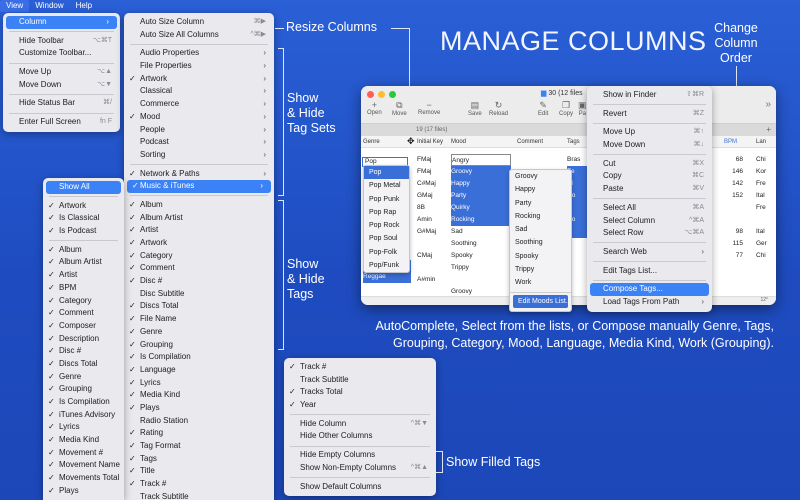 Image resolution: width=800 pixels, height=500 pixels. What do you see at coordinates (530, 142) in the screenshot?
I see `column-header-comment: Comment` at bounding box center [530, 142].